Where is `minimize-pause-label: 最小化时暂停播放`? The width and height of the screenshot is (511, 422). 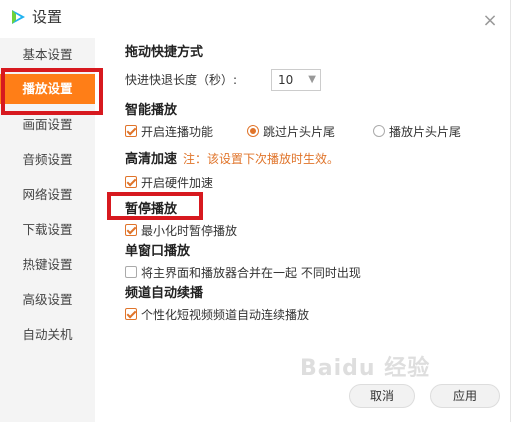
minimize-pause-label: 最小化时暂停播放 is located at coordinates (189, 231).